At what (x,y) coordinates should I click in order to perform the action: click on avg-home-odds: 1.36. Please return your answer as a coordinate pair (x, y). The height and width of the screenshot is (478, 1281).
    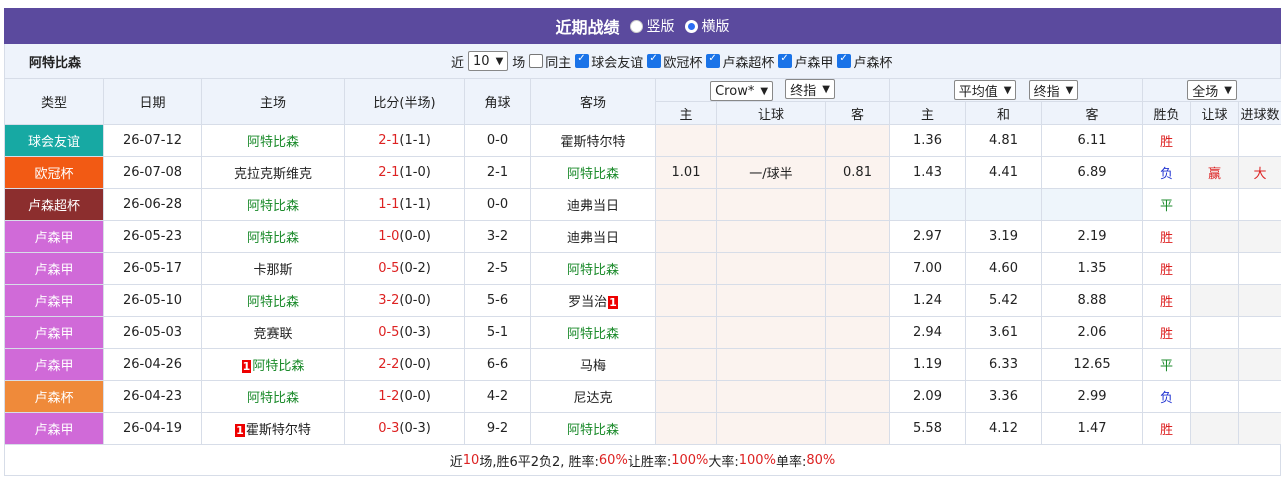
    Looking at the image, I should click on (928, 140).